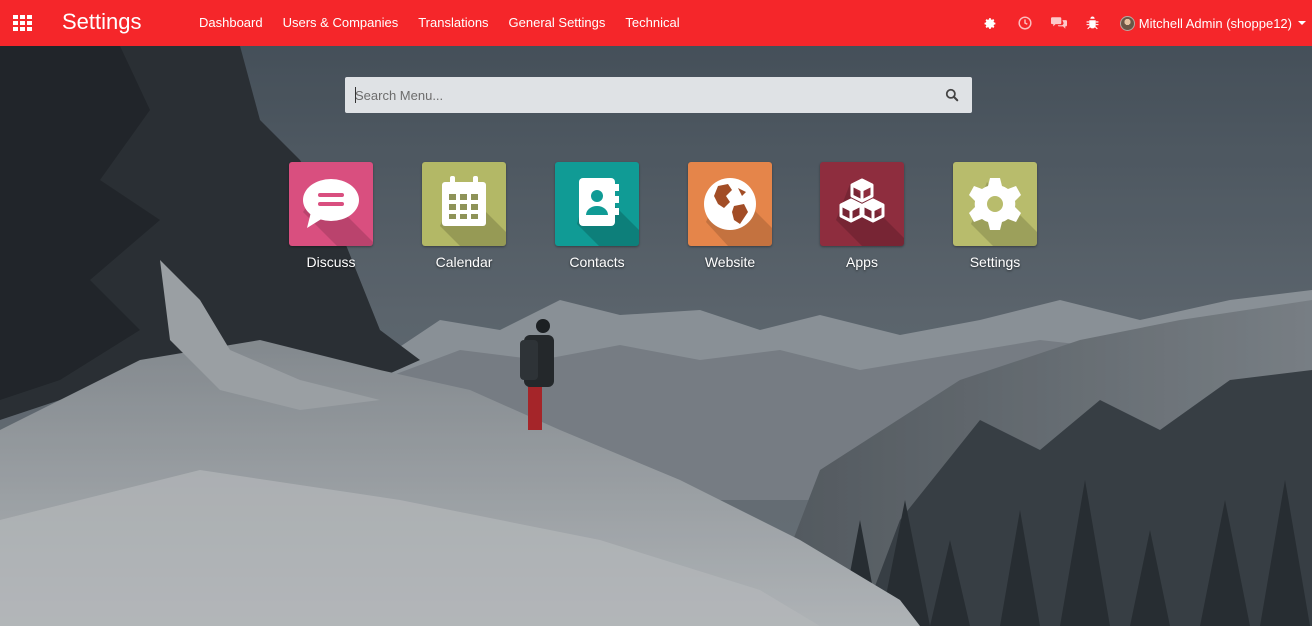 The height and width of the screenshot is (626, 1312). I want to click on menu-technical: Technical, so click(652, 23).